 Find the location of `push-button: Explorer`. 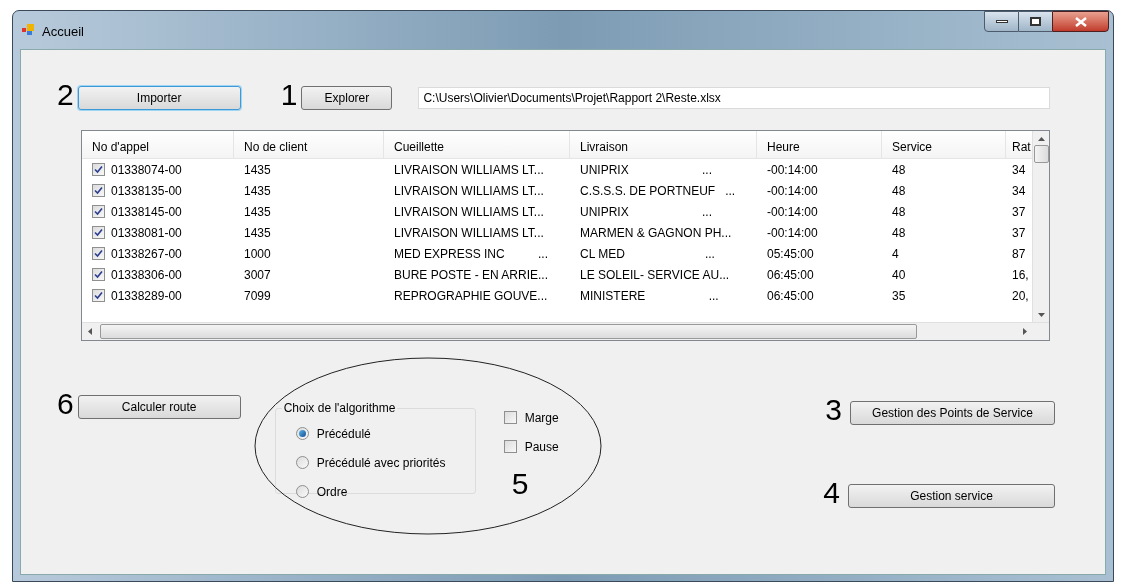

push-button: Explorer is located at coordinates (347, 98).